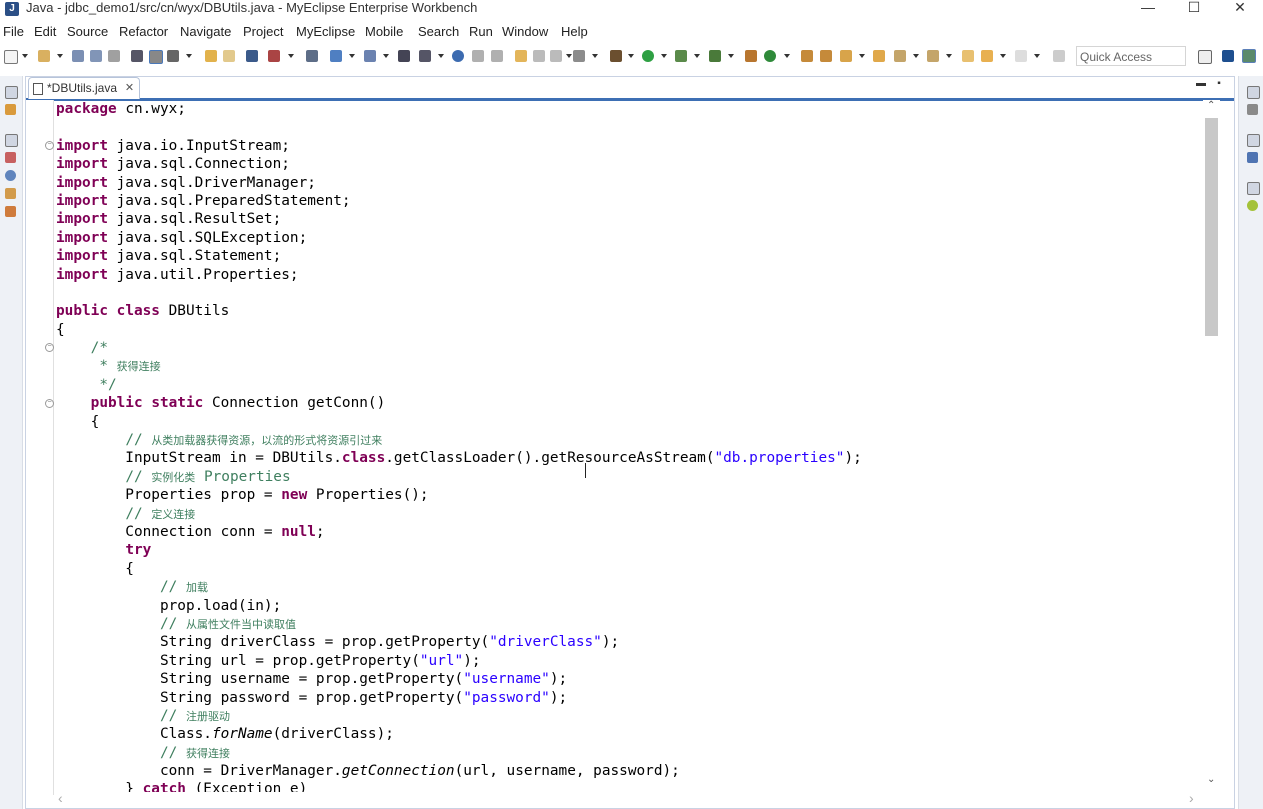 This screenshot has height=809, width=1263. Describe the element at coordinates (627, 734) in the screenshot. I see `code-line: Class.forName(driverClass);` at that location.